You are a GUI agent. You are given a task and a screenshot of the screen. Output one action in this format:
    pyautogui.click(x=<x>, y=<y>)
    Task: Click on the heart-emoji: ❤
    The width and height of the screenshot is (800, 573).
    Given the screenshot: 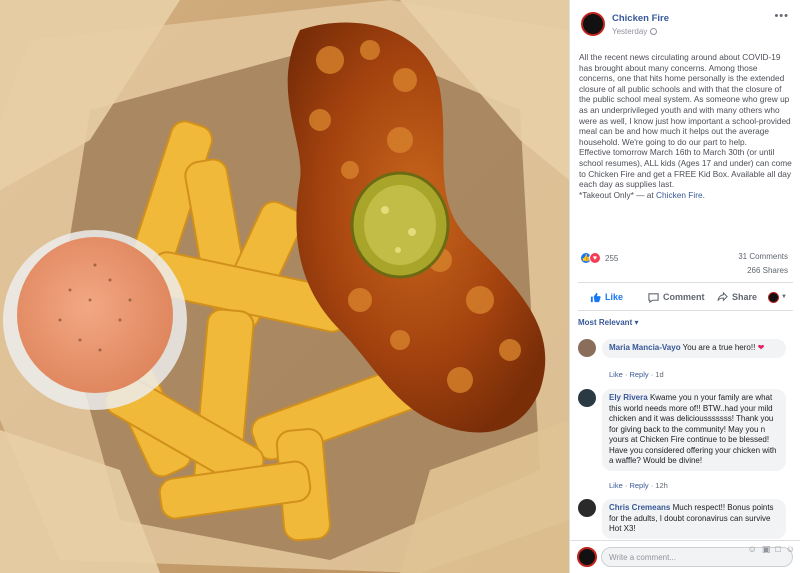 What is the action you would take?
    pyautogui.click(x=761, y=347)
    